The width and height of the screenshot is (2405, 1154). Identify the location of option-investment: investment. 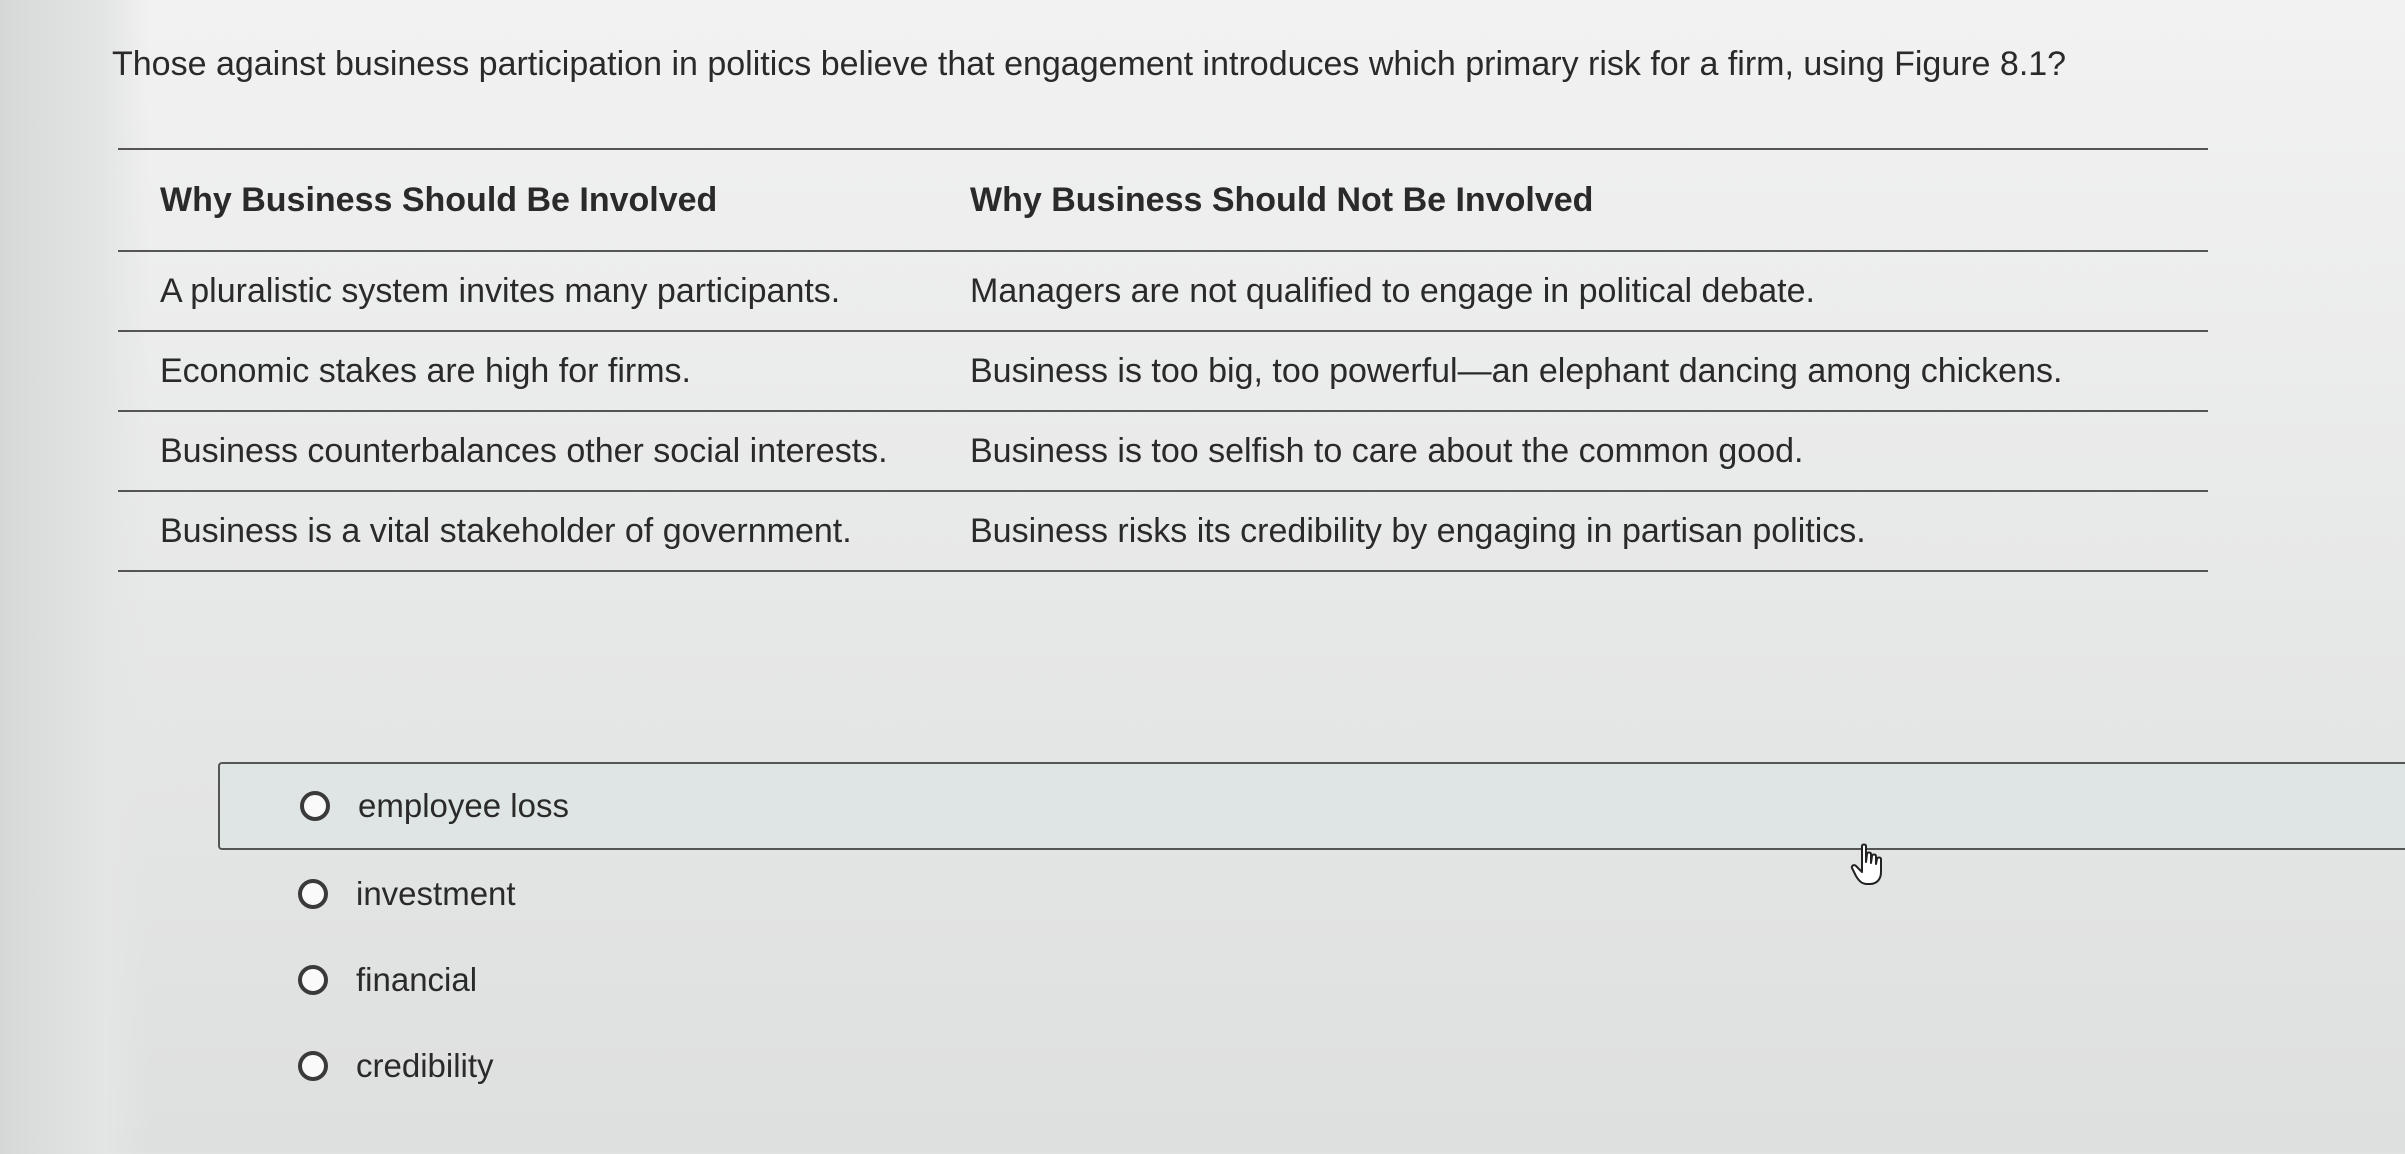
(1311, 894).